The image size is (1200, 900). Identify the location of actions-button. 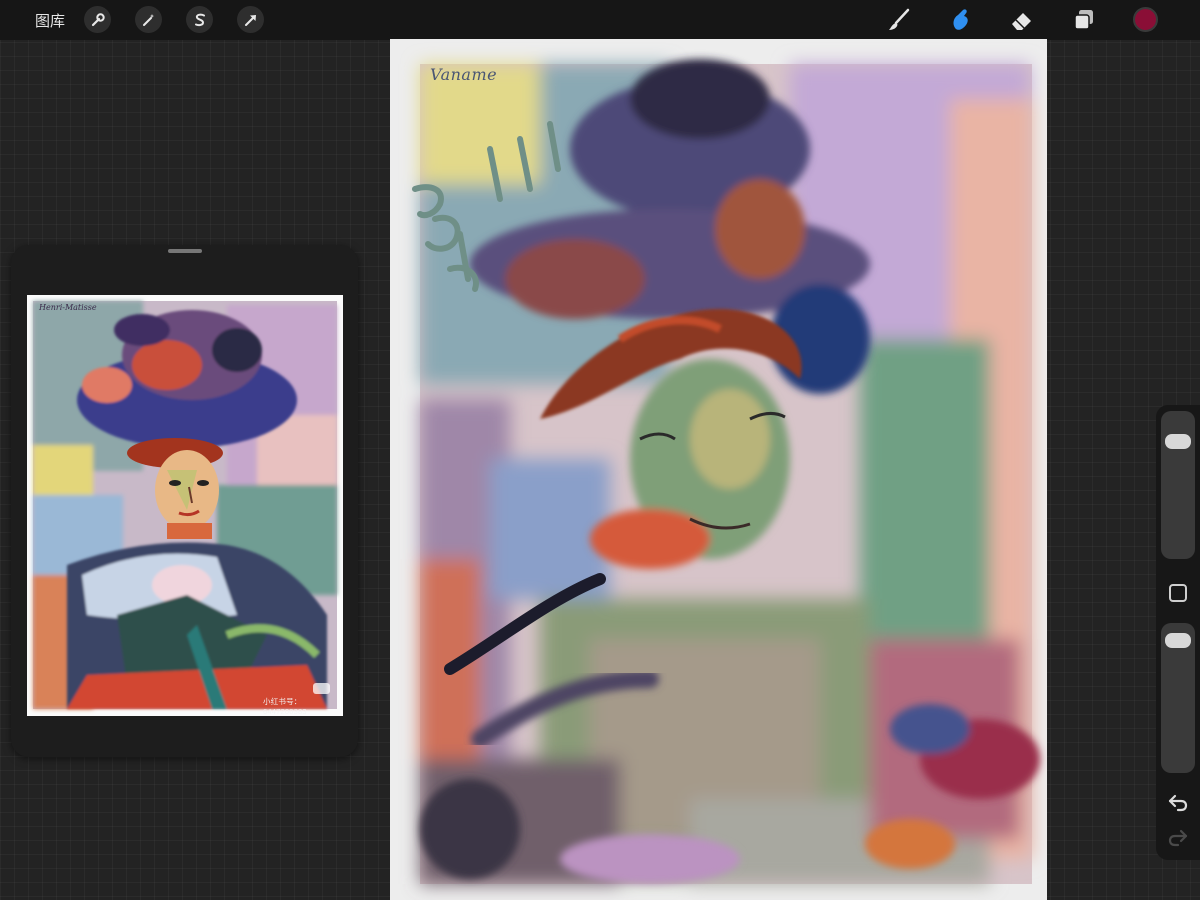
(97, 19).